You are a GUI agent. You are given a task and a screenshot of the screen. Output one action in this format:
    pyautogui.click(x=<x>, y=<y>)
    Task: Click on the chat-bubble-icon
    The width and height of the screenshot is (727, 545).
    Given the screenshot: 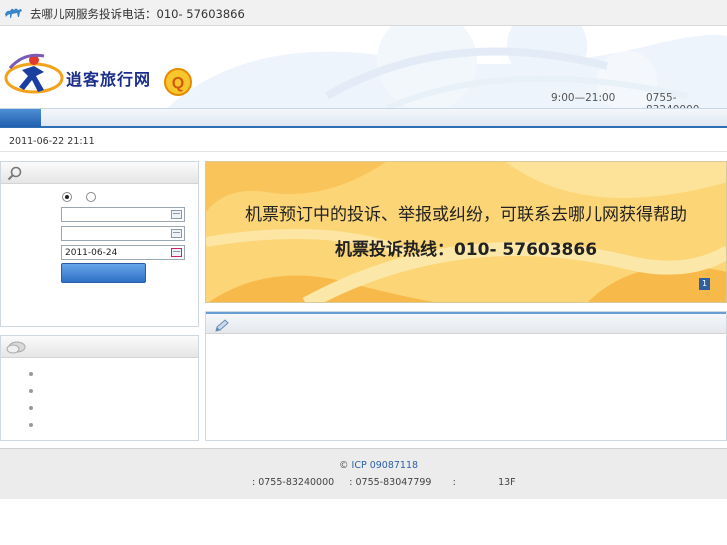 What is the action you would take?
    pyautogui.click(x=16, y=347)
    